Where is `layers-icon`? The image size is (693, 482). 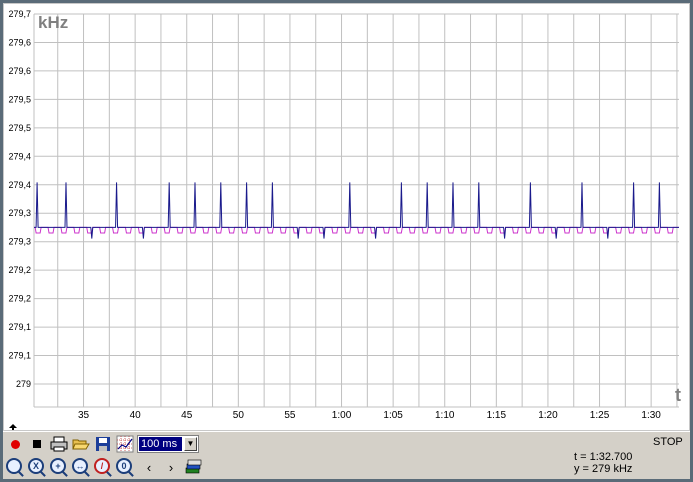
layers-icon is located at coordinates (193, 466).